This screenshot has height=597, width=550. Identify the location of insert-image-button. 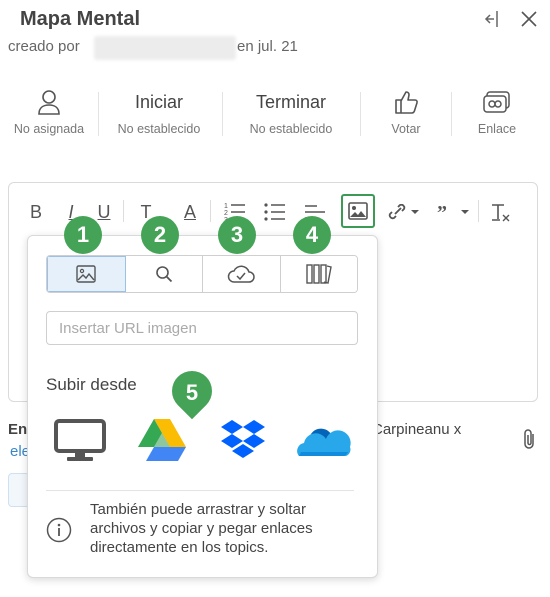
(358, 211).